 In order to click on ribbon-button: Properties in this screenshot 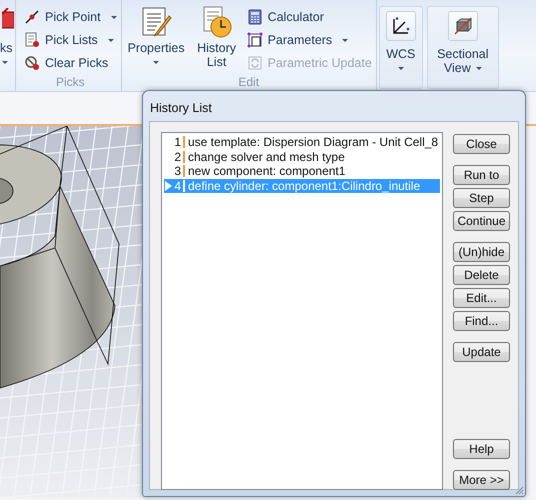, I will do `click(156, 39)`.